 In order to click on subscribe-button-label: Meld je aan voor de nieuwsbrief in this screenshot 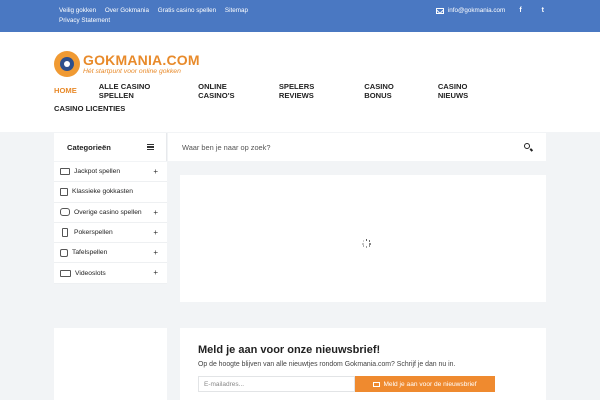, I will do `click(430, 384)`.